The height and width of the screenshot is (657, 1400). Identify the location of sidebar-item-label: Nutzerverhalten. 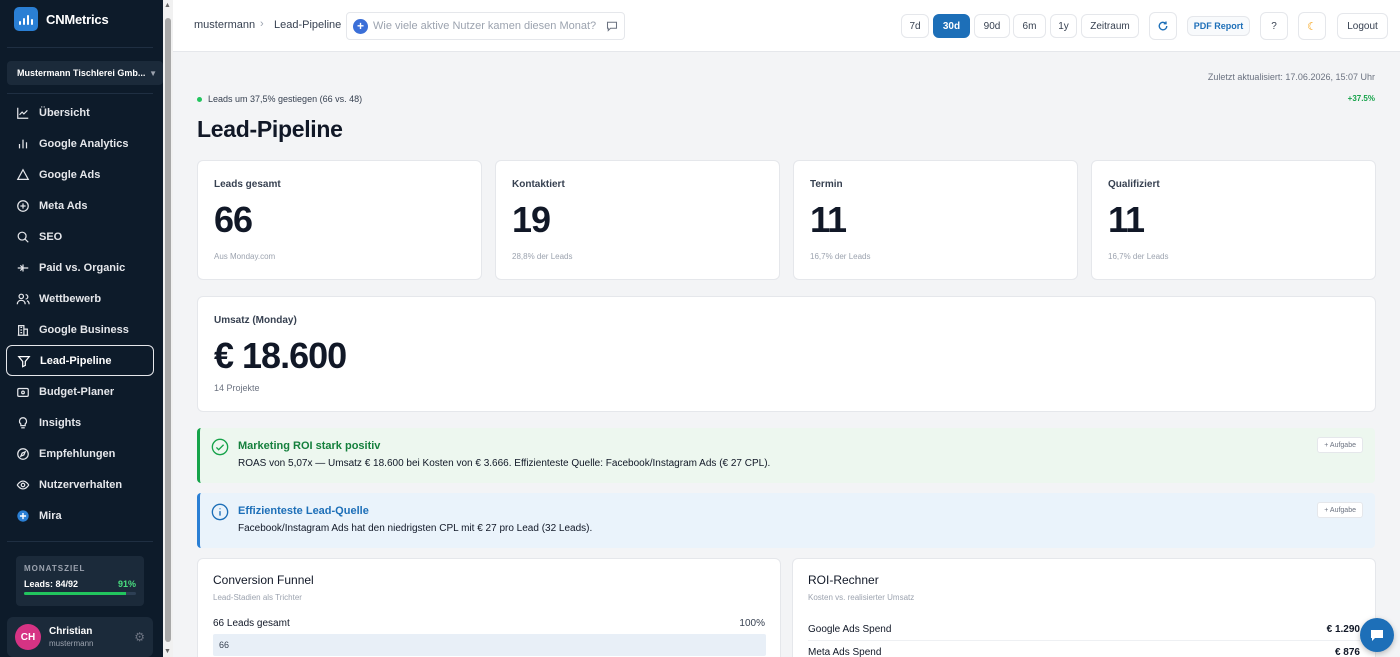
(81, 484).